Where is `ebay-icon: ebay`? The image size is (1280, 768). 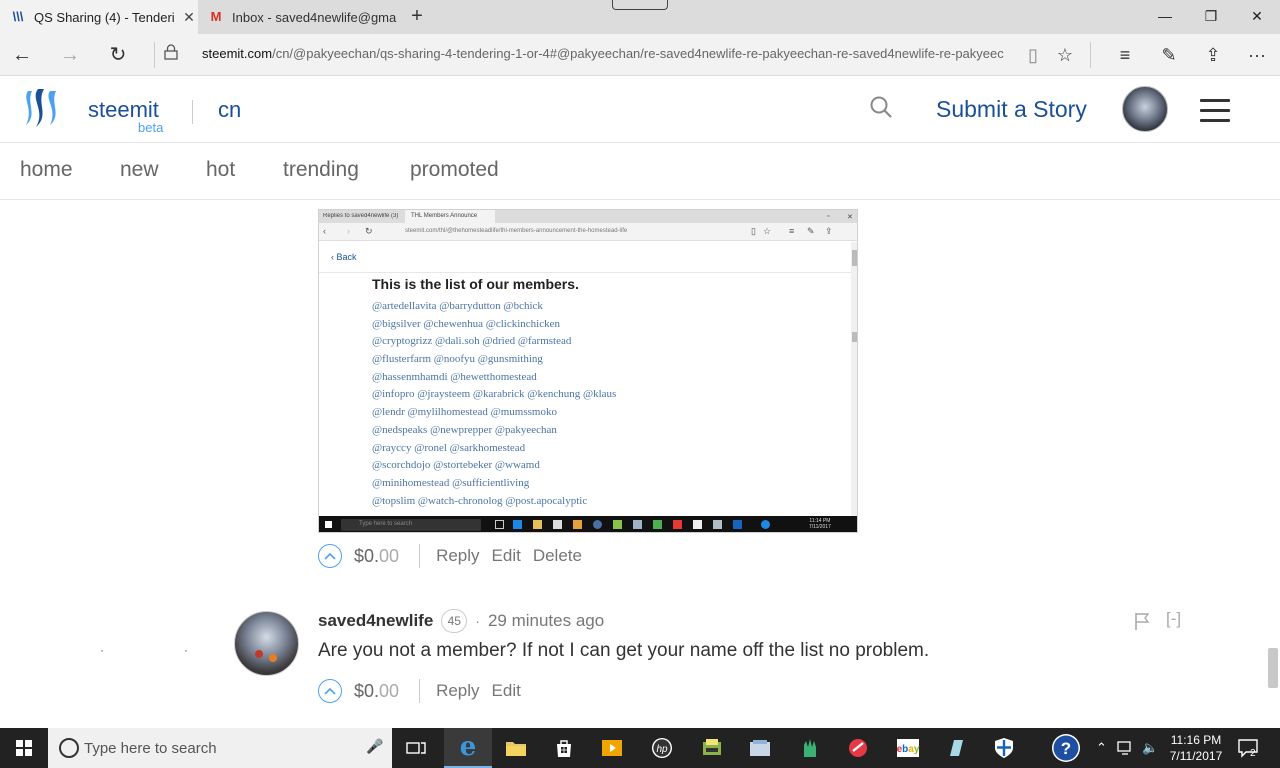
ebay-icon: ebay is located at coordinates (908, 748).